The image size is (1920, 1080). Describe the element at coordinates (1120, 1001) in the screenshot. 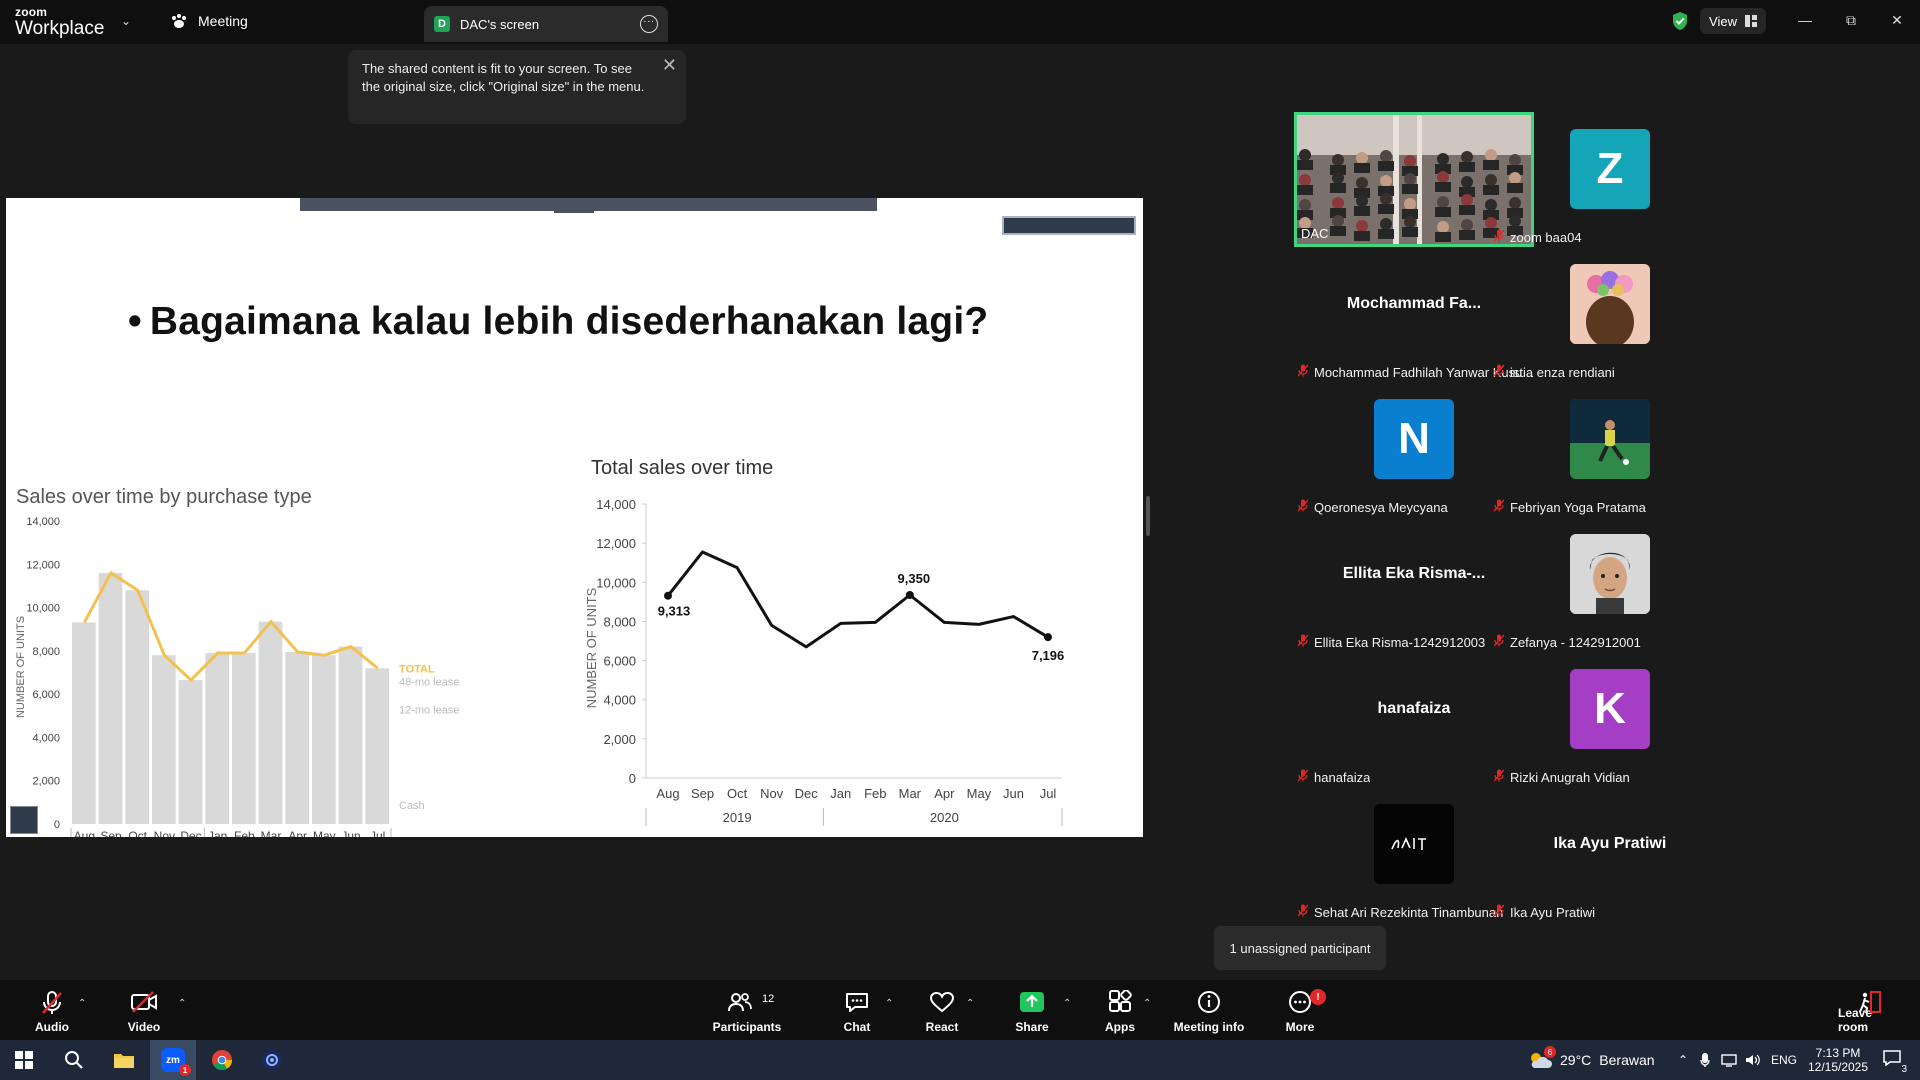

I see `apps-icon` at that location.